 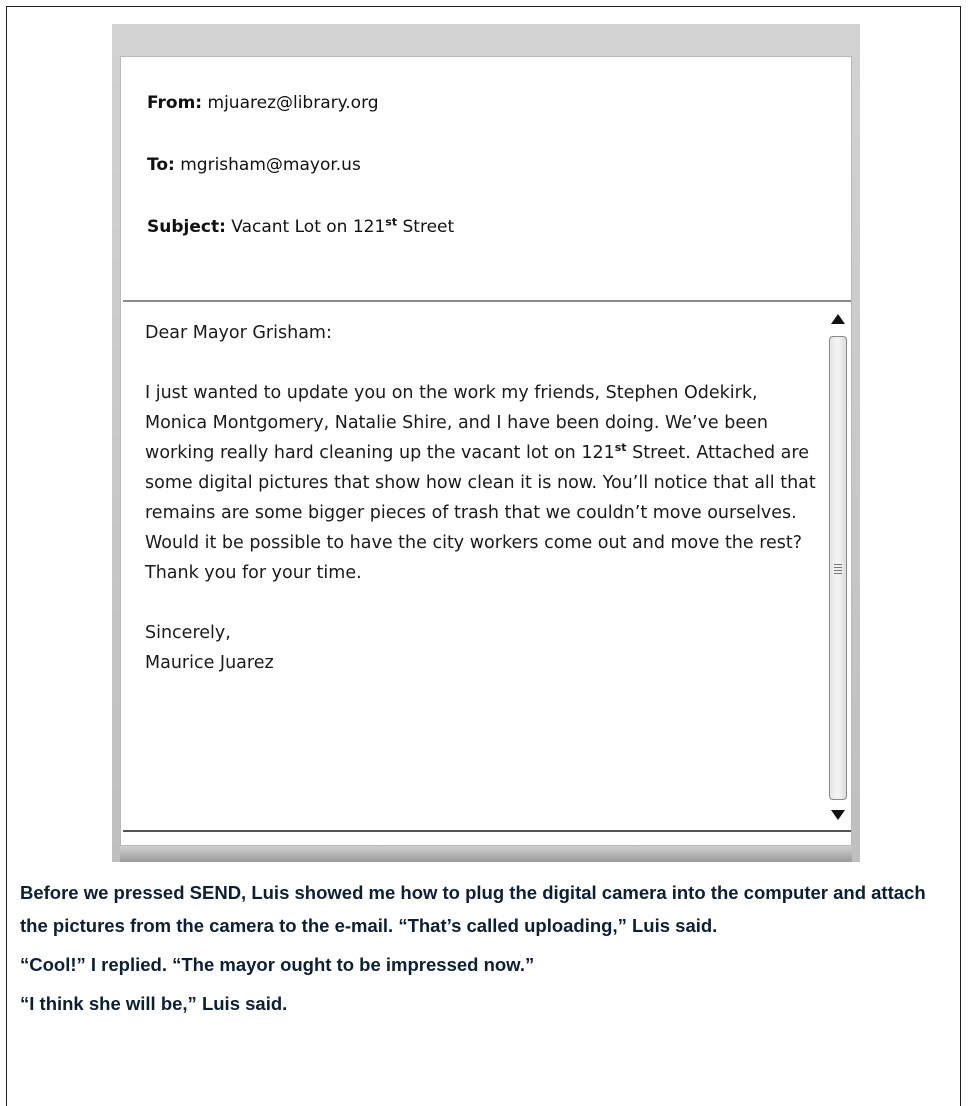 I want to click on scroll-up-button, so click(x=838, y=319).